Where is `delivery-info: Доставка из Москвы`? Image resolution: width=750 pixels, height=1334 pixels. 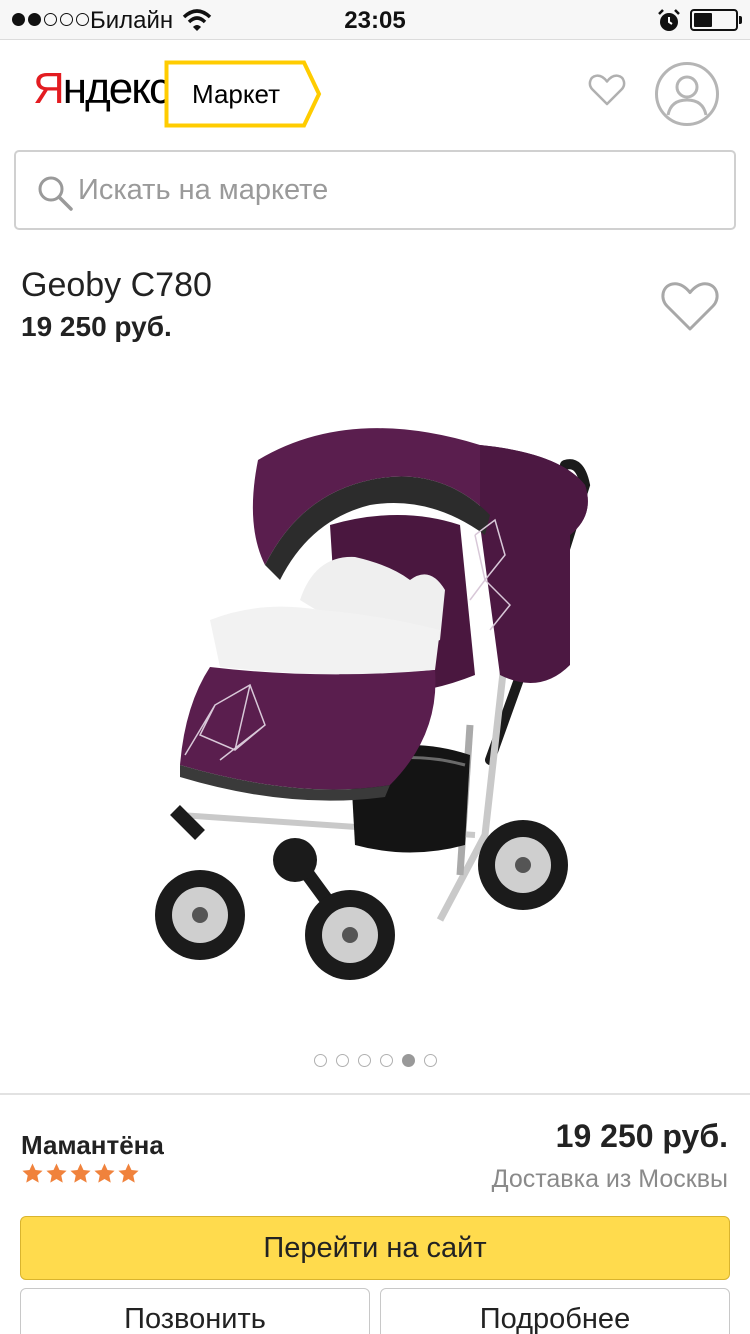 delivery-info: Доставка из Москвы is located at coordinates (609, 1179).